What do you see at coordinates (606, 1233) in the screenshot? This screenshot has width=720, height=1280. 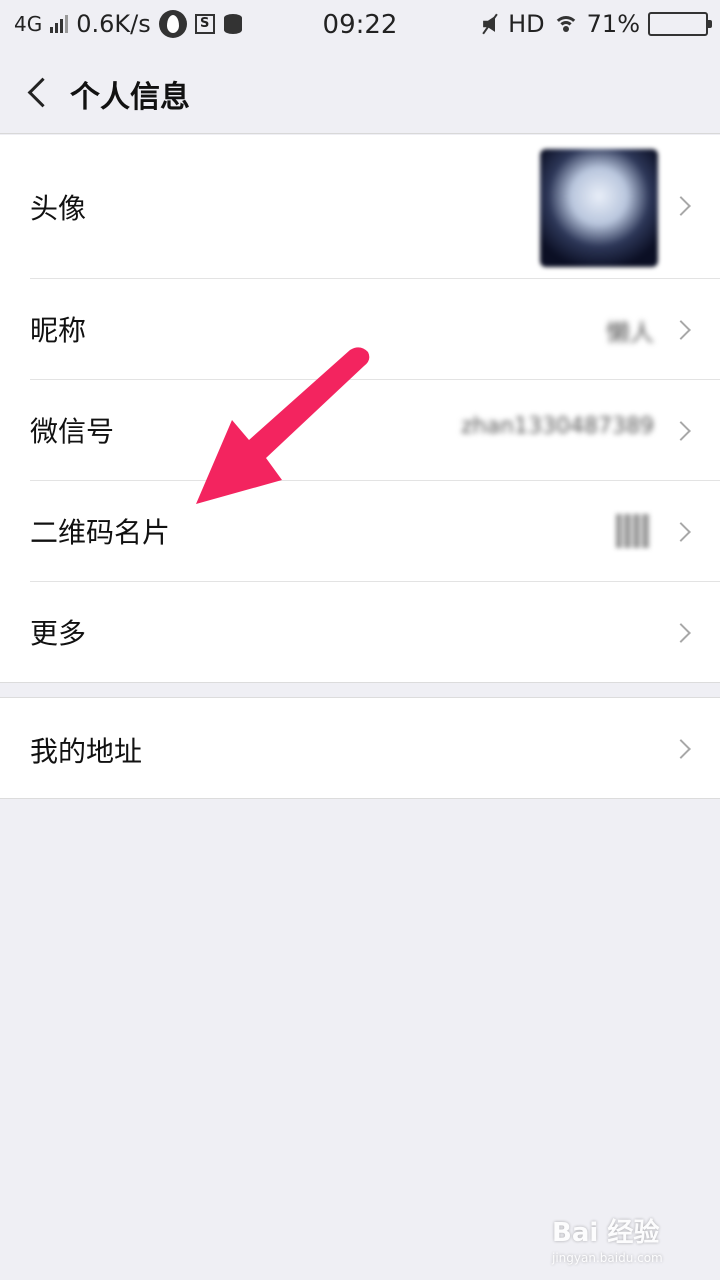 I see `watermark-text: Bai 经验` at bounding box center [606, 1233].